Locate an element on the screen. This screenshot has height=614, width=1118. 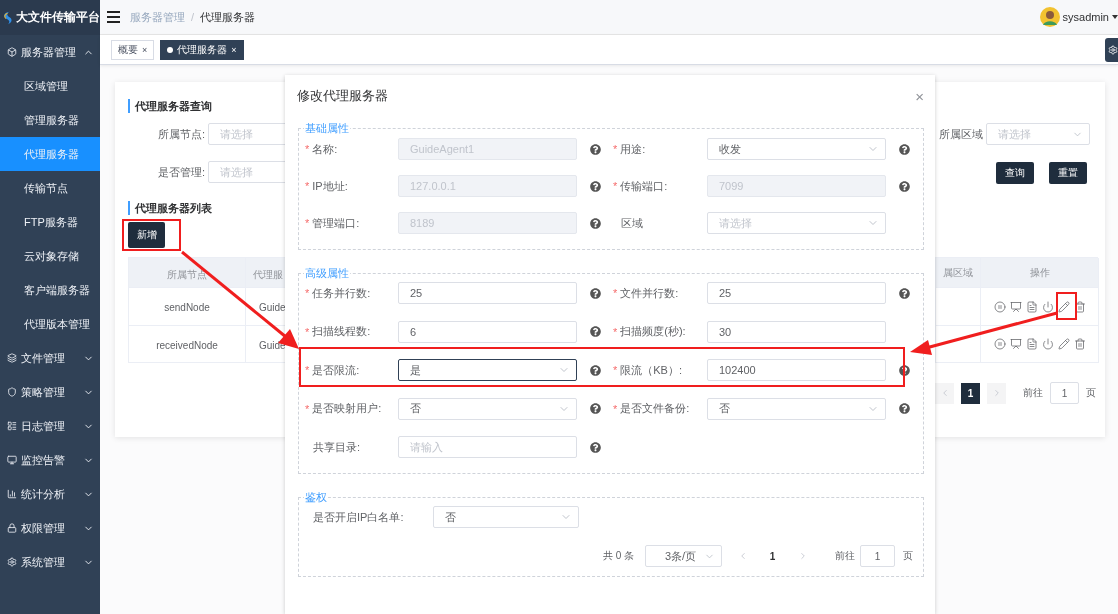
table-cell: sendNode is located at coordinates (187, 307).